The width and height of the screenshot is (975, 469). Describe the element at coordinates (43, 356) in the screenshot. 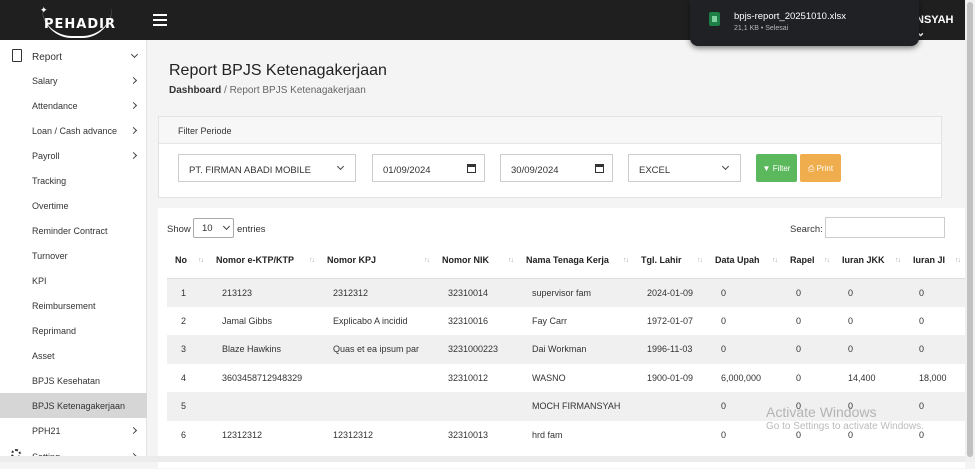

I see `sidebar-item-label: Asset` at that location.